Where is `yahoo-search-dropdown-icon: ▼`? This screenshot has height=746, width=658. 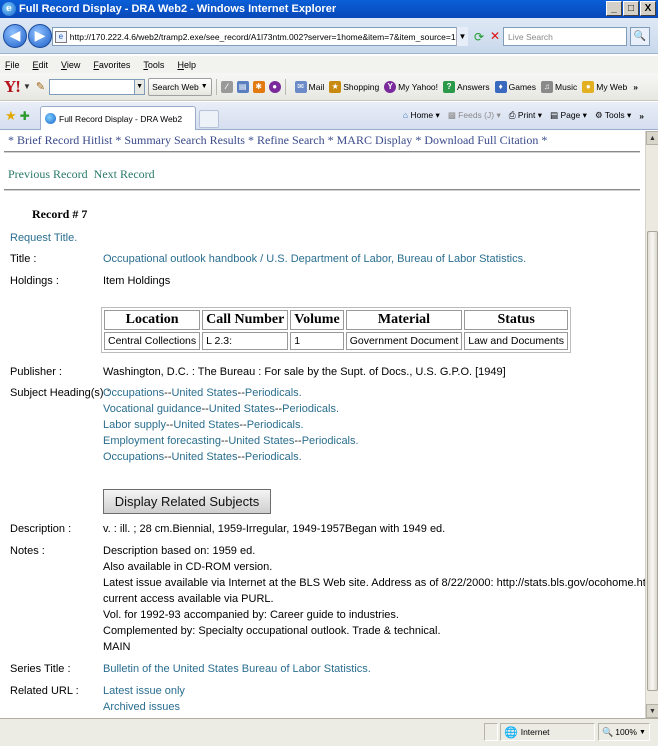
yahoo-search-dropdown-icon: ▼ is located at coordinates (140, 86).